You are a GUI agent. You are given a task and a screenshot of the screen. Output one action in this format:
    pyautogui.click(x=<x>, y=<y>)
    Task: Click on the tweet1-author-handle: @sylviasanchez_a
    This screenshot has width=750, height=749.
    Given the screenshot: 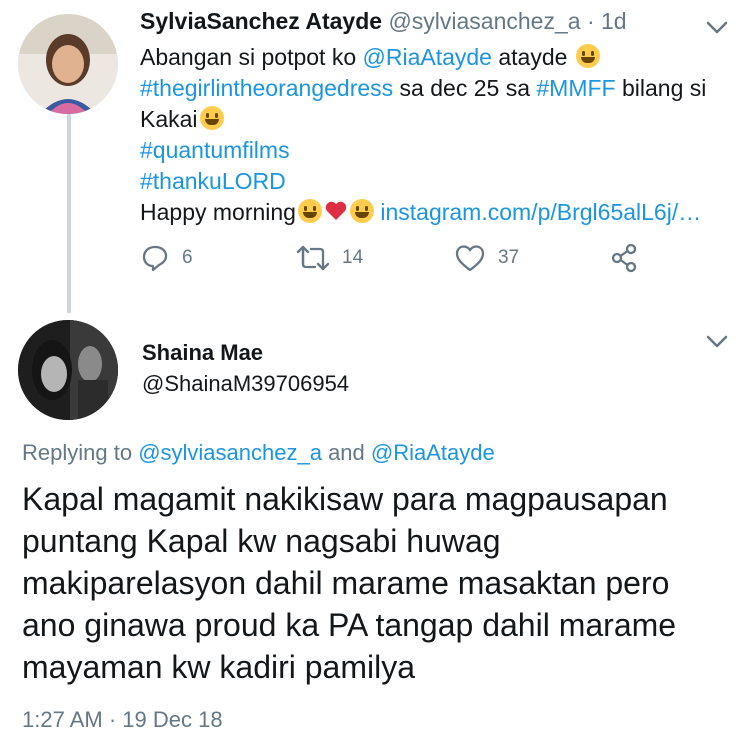 What is the action you would take?
    pyautogui.click(x=484, y=21)
    